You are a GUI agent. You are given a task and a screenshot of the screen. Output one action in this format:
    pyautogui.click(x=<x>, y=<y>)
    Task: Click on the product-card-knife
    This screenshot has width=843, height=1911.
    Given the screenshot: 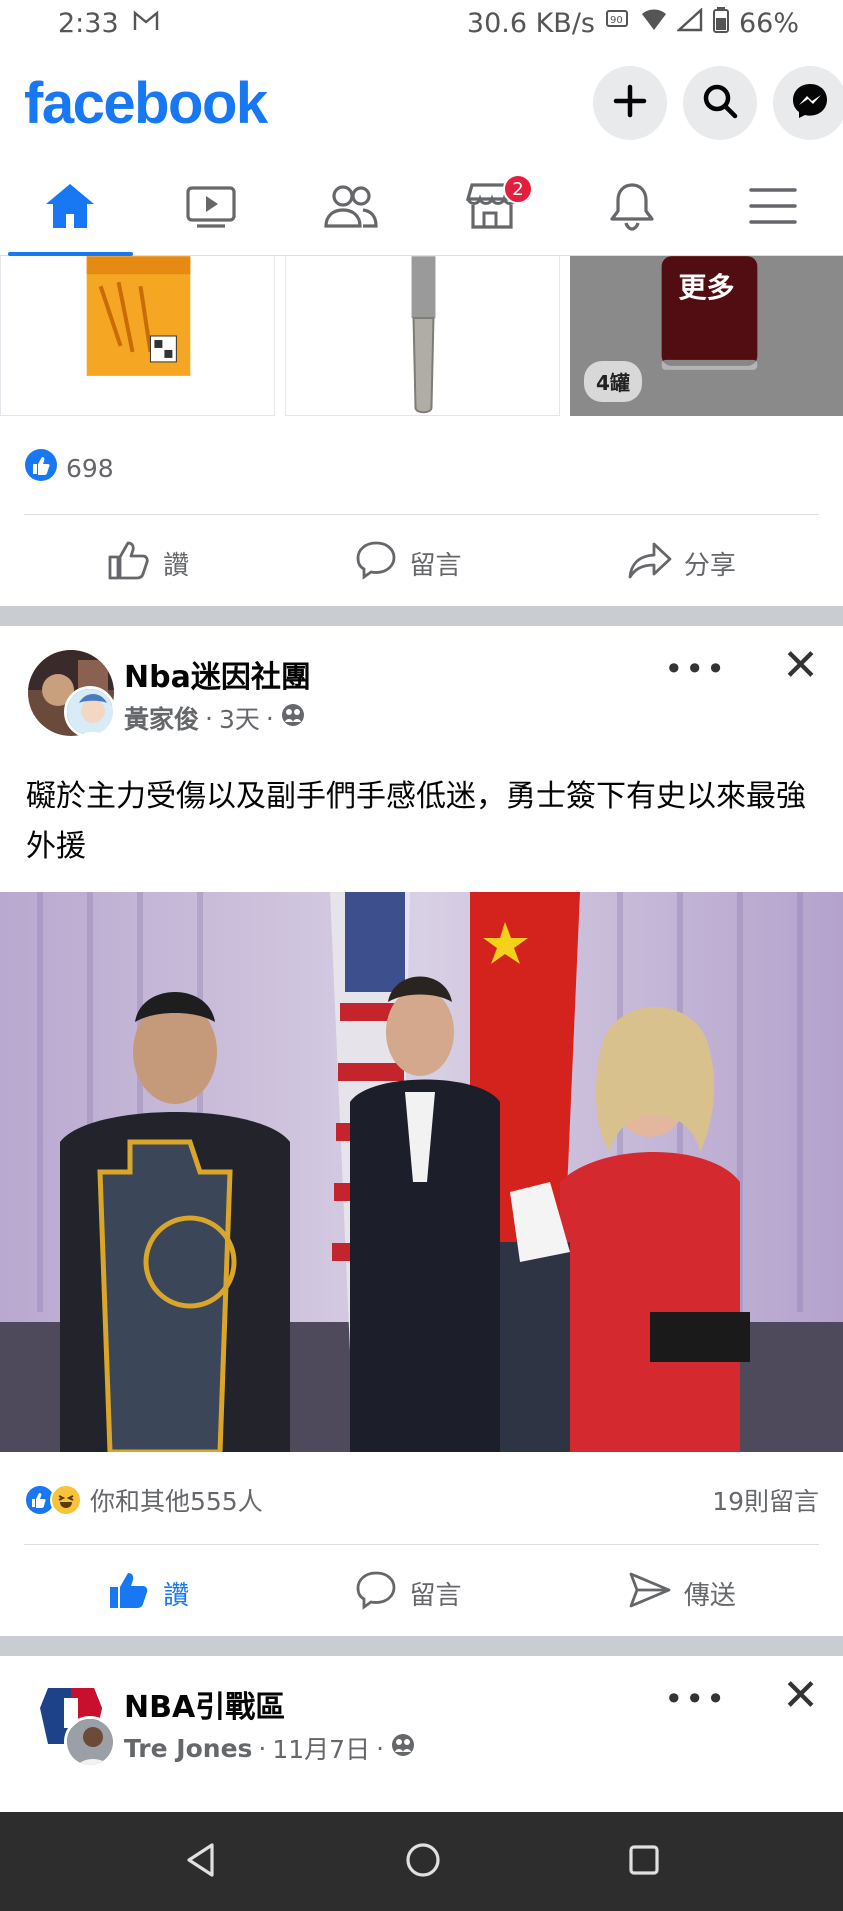 What is the action you would take?
    pyautogui.click(x=422, y=336)
    